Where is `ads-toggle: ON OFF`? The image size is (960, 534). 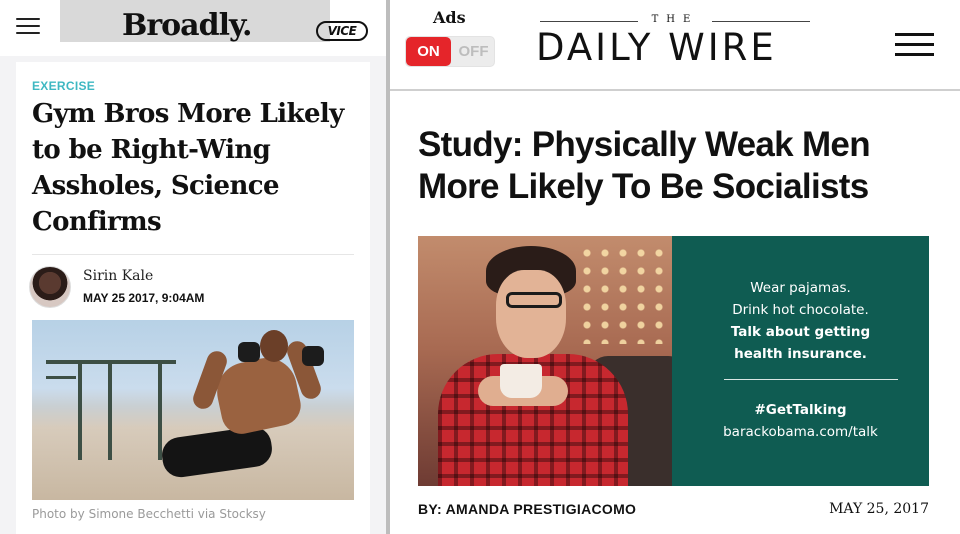 ads-toggle: ON OFF is located at coordinates (450, 51).